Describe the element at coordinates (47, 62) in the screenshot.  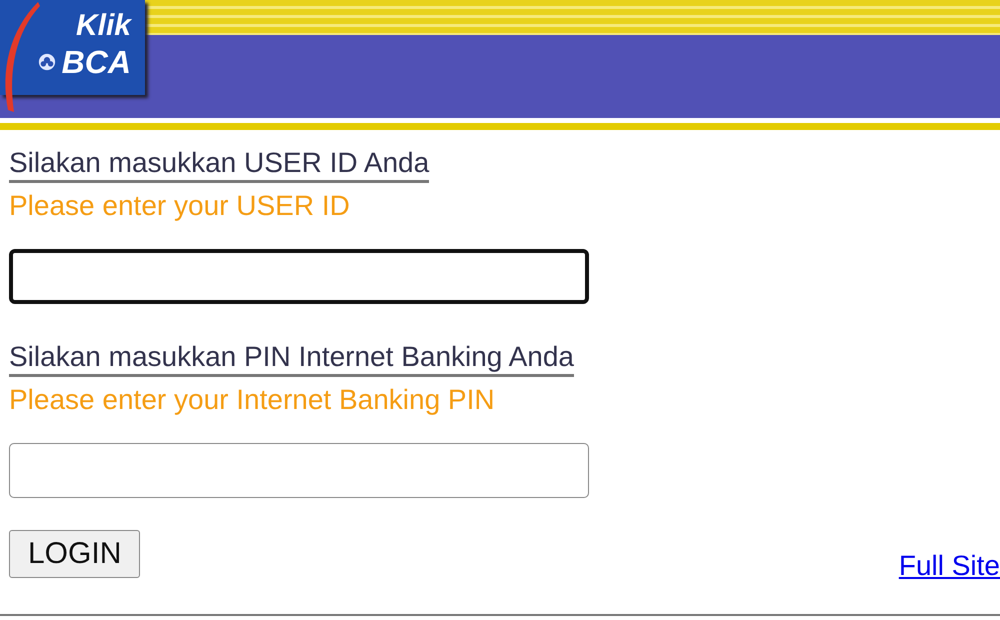
I see `emblem-icon` at that location.